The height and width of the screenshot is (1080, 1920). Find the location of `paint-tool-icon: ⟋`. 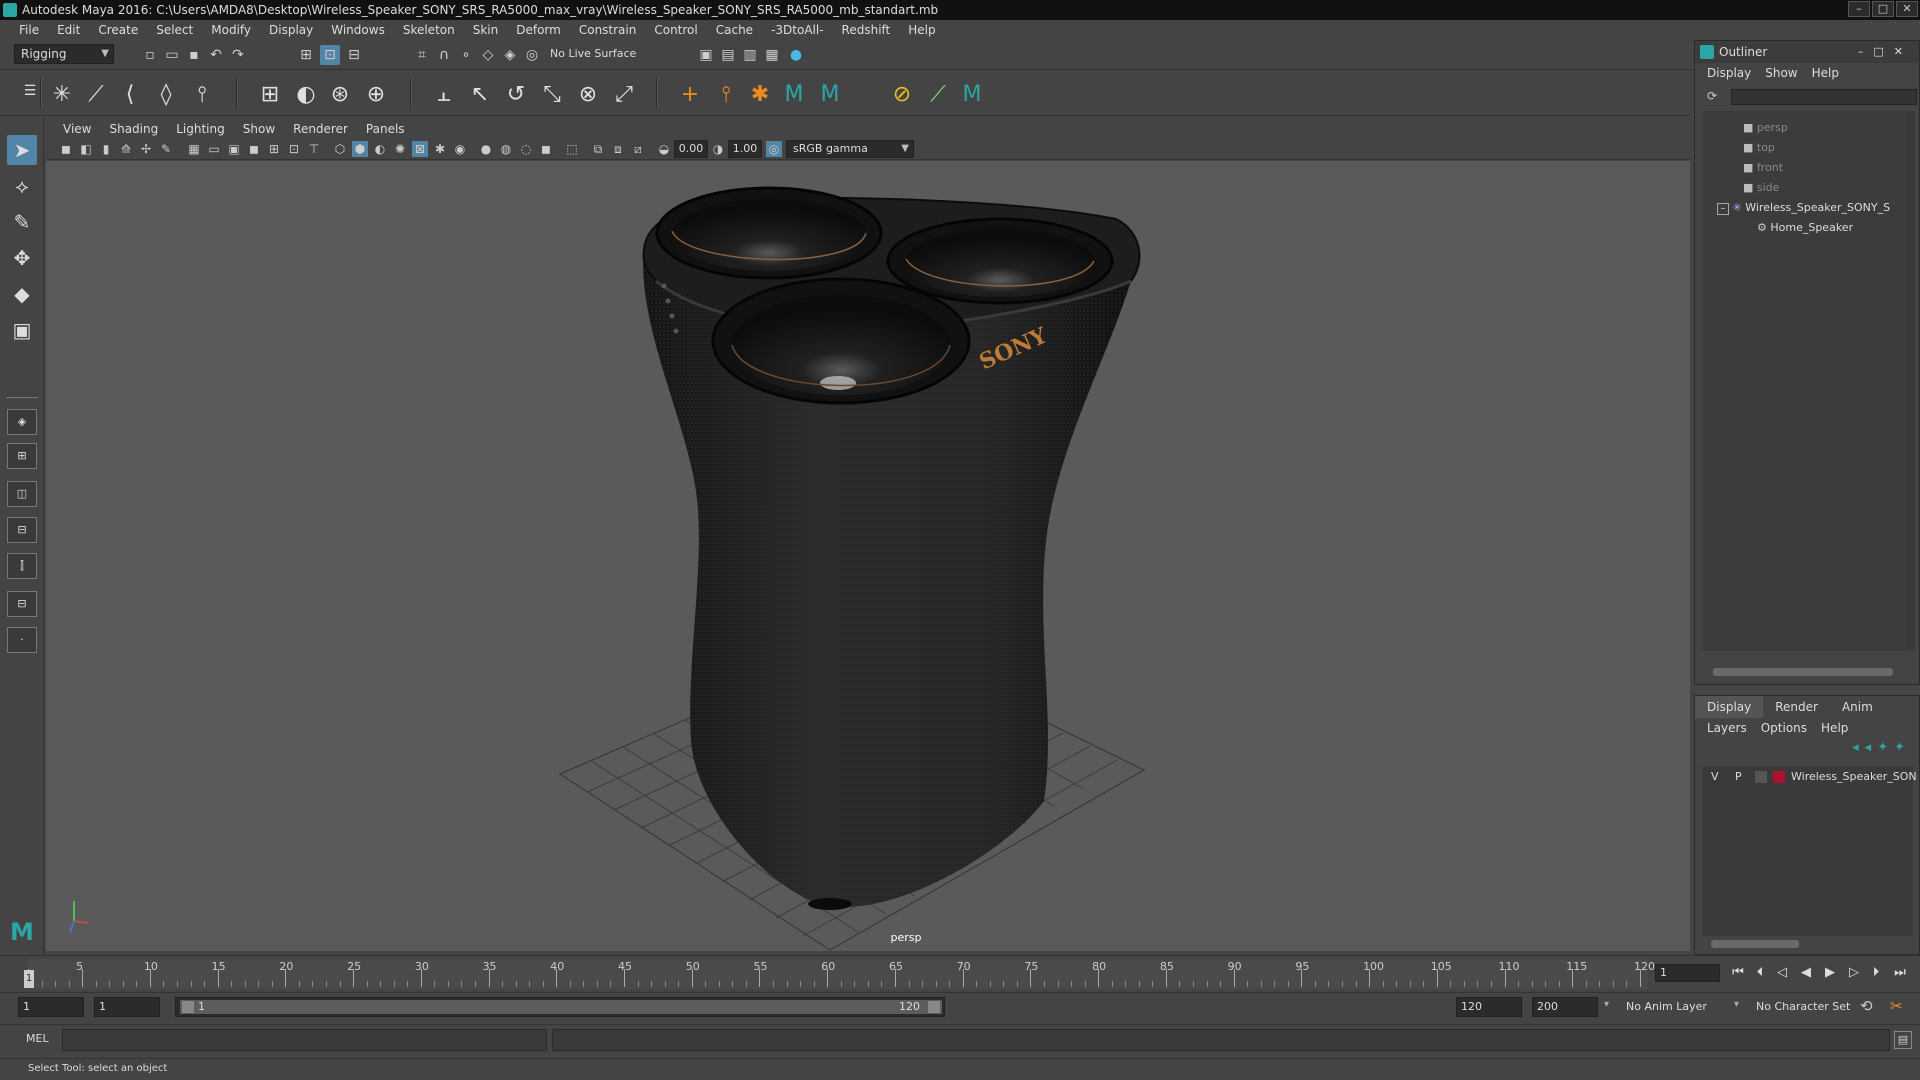

paint-tool-icon: ⟋ is located at coordinates (938, 95).